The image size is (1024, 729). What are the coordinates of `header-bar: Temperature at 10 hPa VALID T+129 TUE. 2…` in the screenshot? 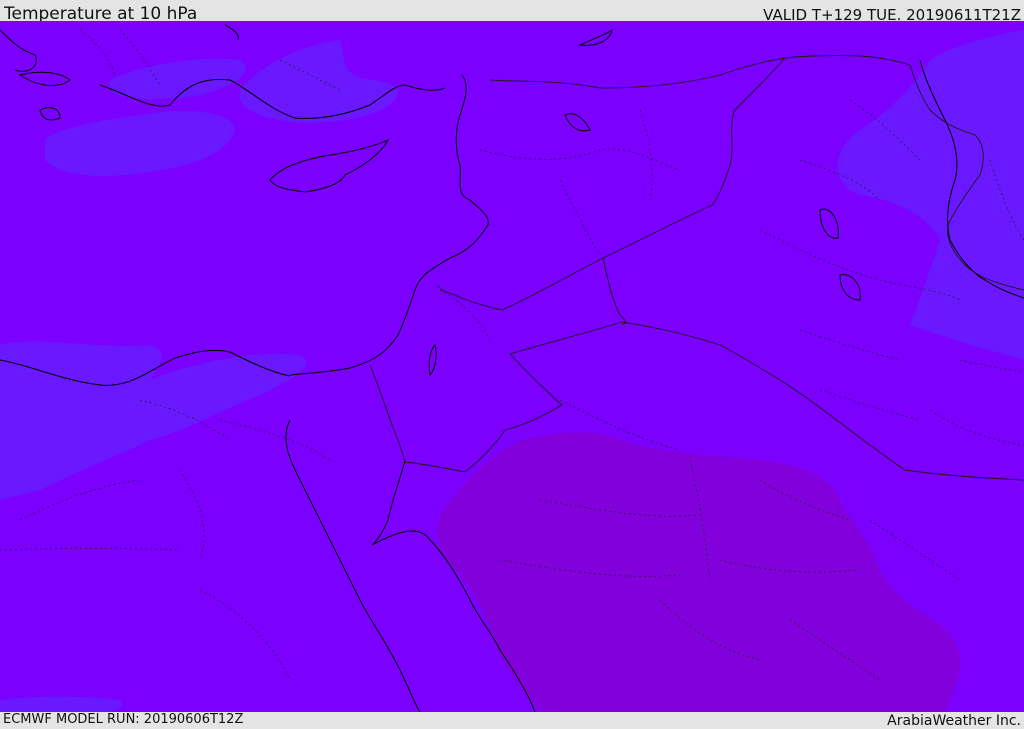 It's located at (512, 12).